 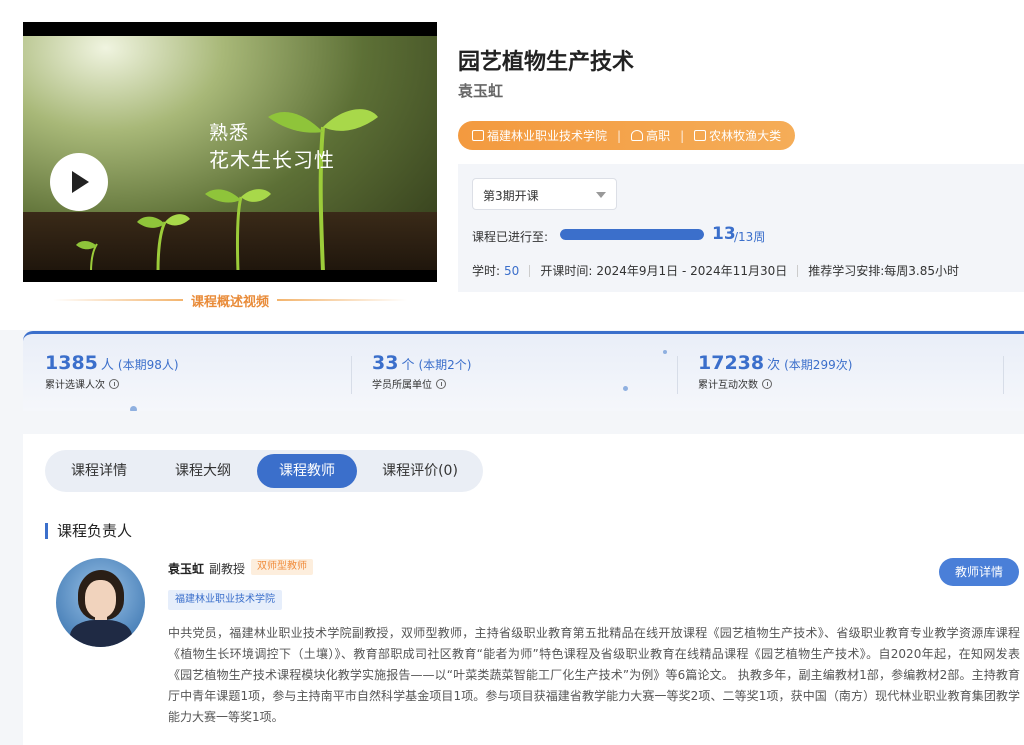 I want to click on caret-down-icon, so click(x=601, y=195).